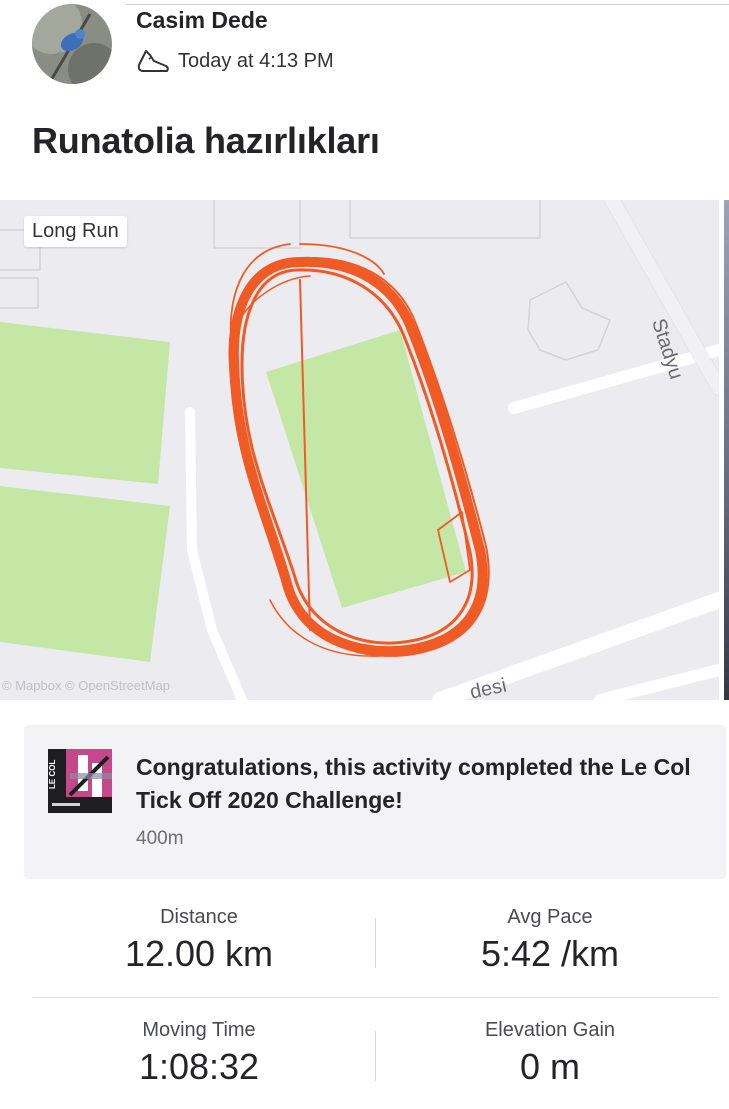  Describe the element at coordinates (199, 917) in the screenshot. I see `stat-label: Distance` at that location.